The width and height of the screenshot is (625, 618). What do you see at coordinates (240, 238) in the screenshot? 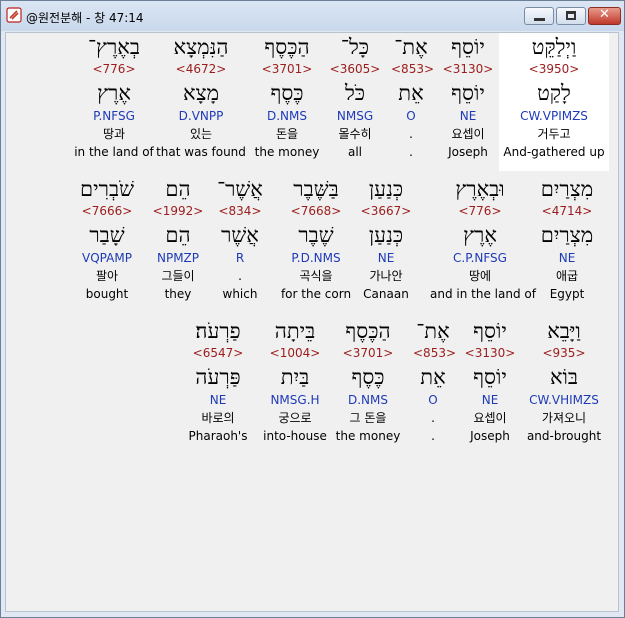
I see `word-cell: אֲשֶׁר־ <834> אֲשֶׁר R. which` at bounding box center [240, 238].